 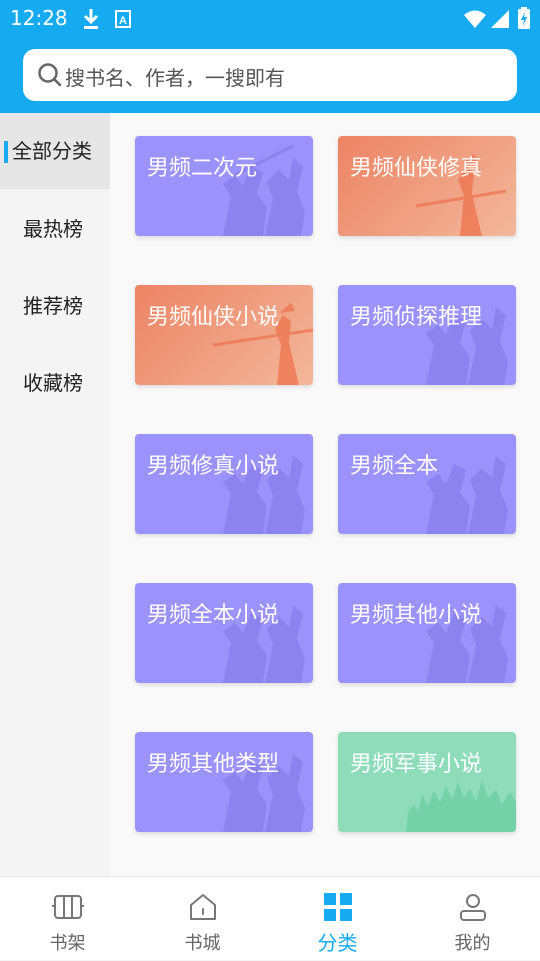 What do you see at coordinates (337, 943) in the screenshot?
I see `tab-label: 分类` at bounding box center [337, 943].